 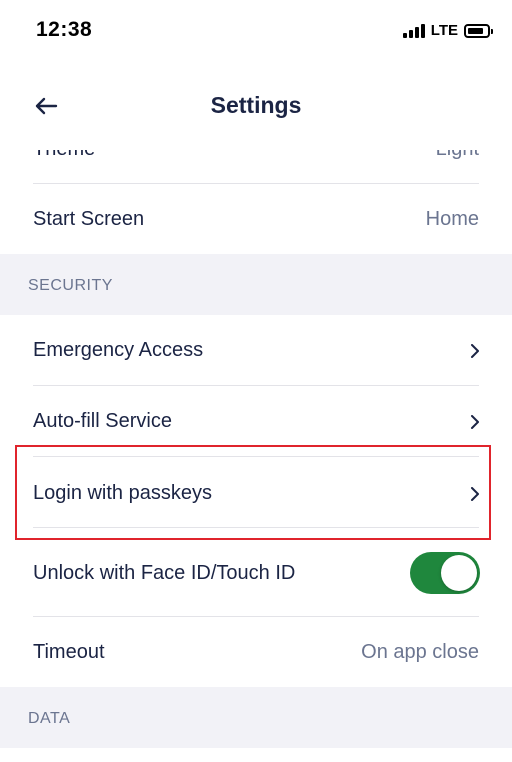 What do you see at coordinates (64, 29) in the screenshot?
I see `status-time: 12:38` at bounding box center [64, 29].